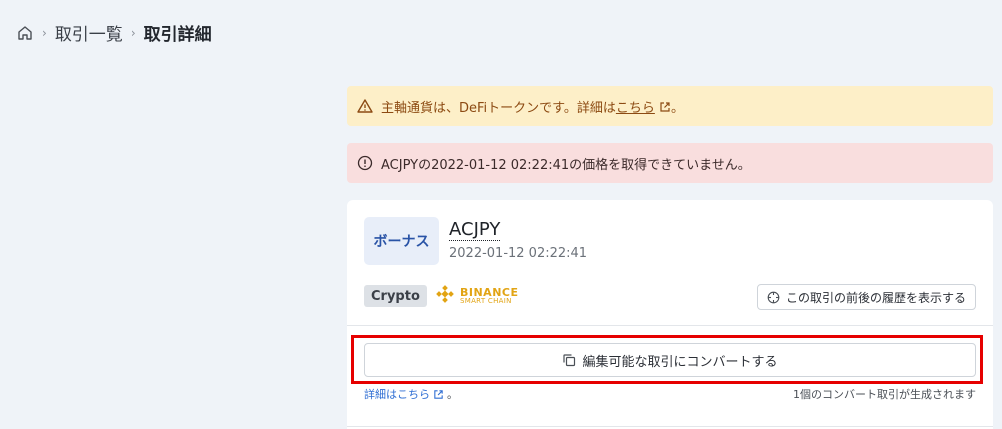 Image resolution: width=1002 pixels, height=429 pixels. I want to click on currency-pair: ACJPY, so click(475, 230).